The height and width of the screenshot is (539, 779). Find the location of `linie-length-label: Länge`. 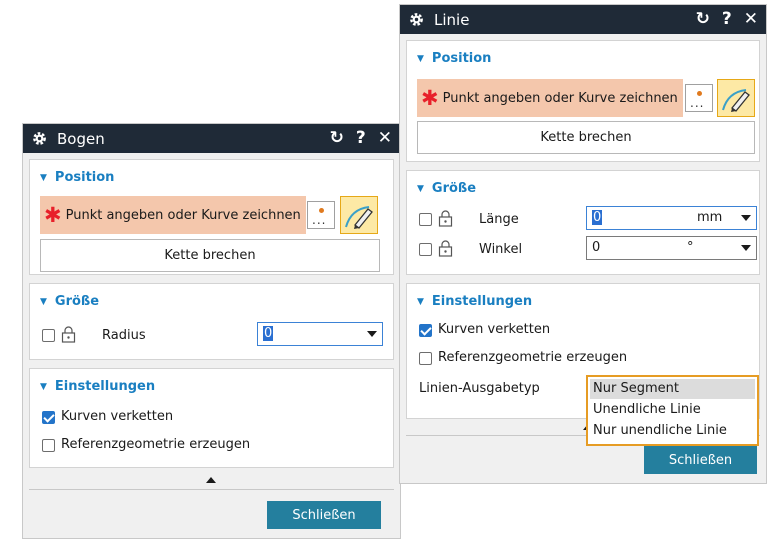

linie-length-label: Länge is located at coordinates (499, 219).